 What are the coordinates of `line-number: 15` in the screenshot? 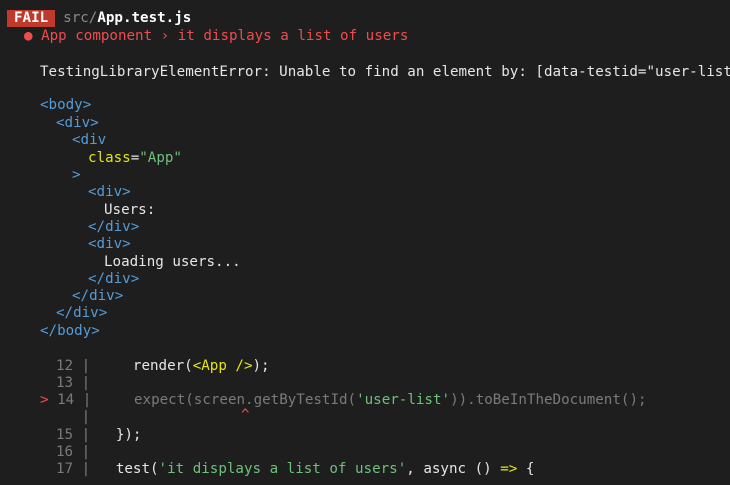 It's located at (65, 435).